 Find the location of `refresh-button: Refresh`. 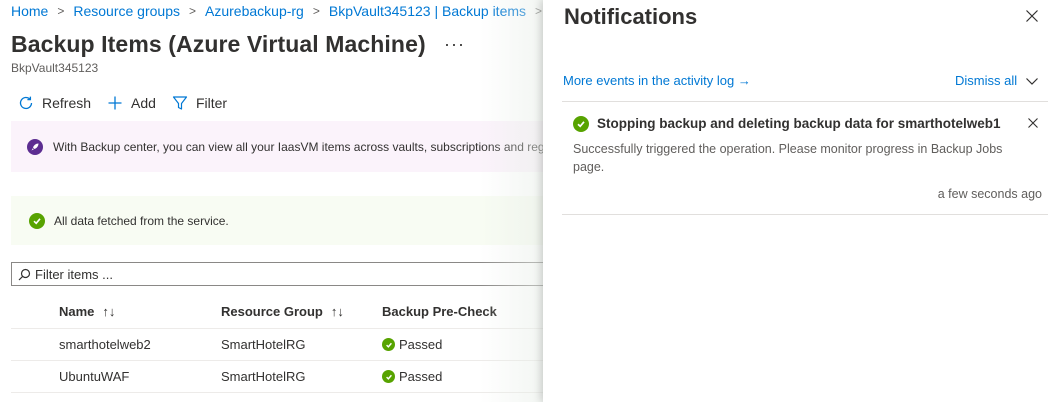

refresh-button: Refresh is located at coordinates (54, 103).